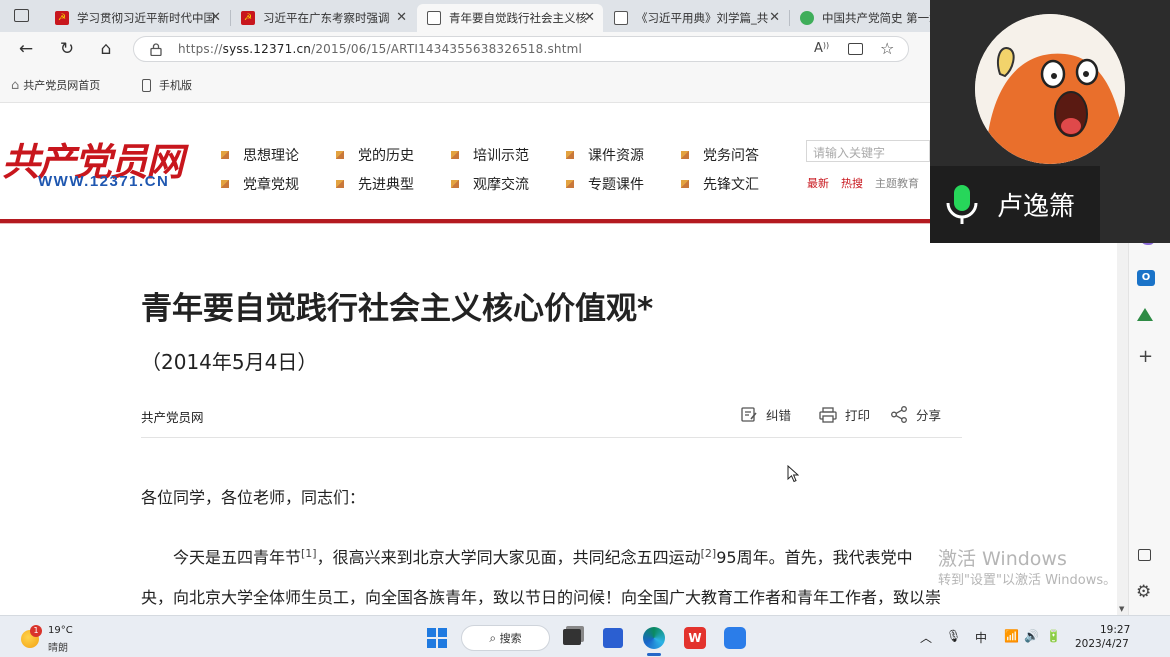 Image resolution: width=1170 pixels, height=657 pixels. Describe the element at coordinates (59, 639) in the screenshot. I see `weather-widget: 1 19°C 晴朗` at that location.